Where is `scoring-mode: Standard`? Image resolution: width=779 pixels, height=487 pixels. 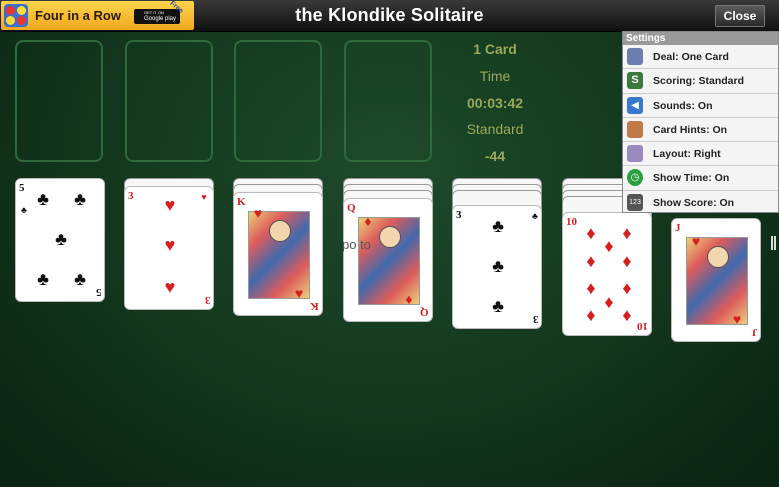
scoring-mode: Standard is located at coordinates (495, 129).